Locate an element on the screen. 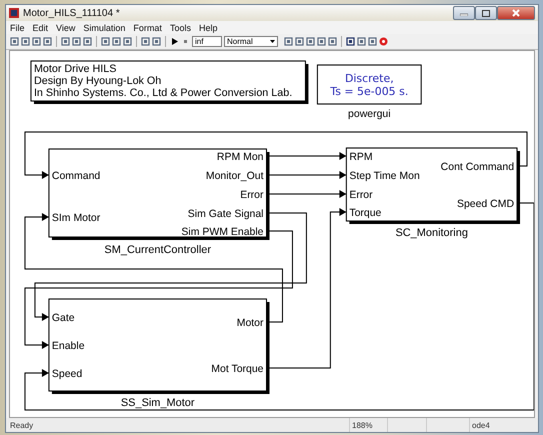  close-button is located at coordinates (516, 13).